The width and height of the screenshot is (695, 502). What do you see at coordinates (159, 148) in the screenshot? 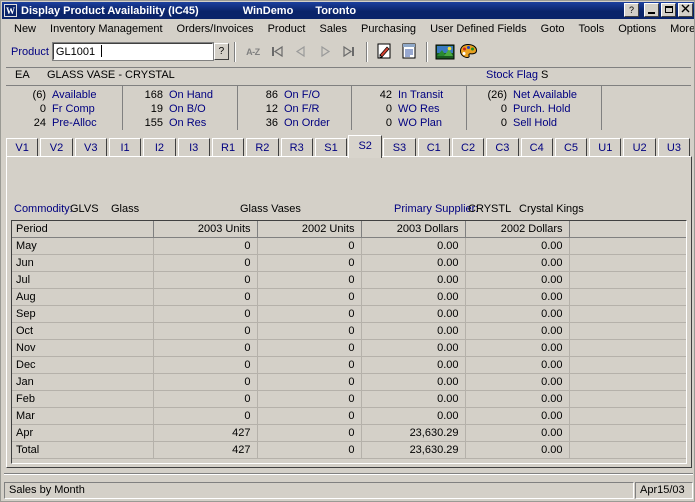
I see `tab-i2: I2` at bounding box center [159, 148].